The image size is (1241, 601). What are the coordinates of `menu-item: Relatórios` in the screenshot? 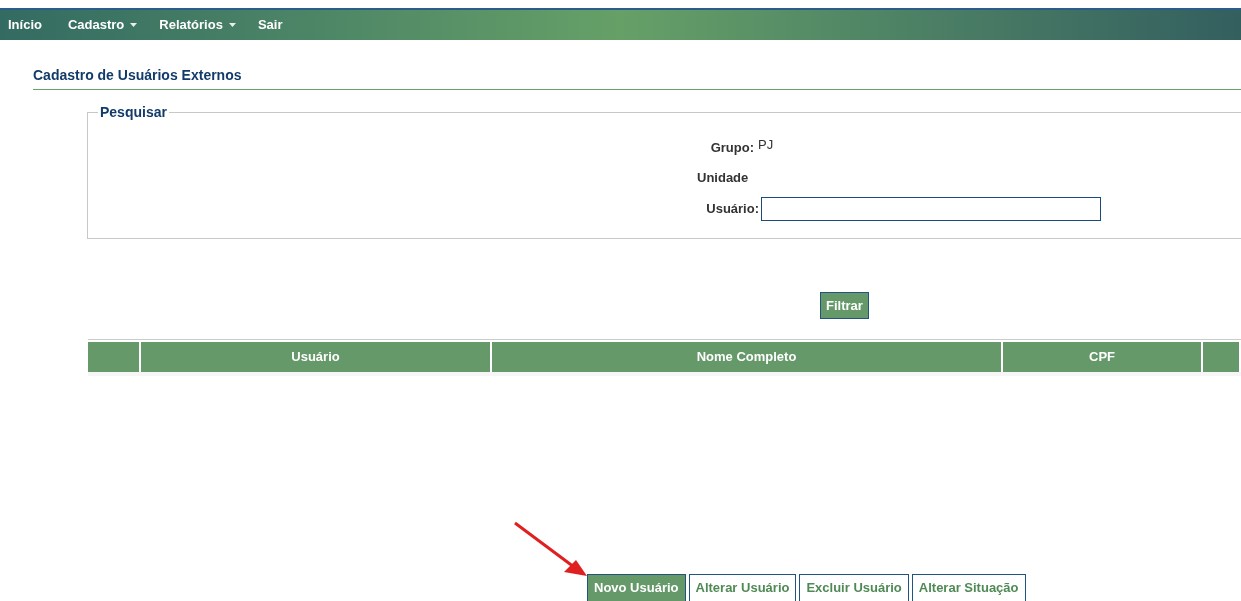 It's located at (197, 25).